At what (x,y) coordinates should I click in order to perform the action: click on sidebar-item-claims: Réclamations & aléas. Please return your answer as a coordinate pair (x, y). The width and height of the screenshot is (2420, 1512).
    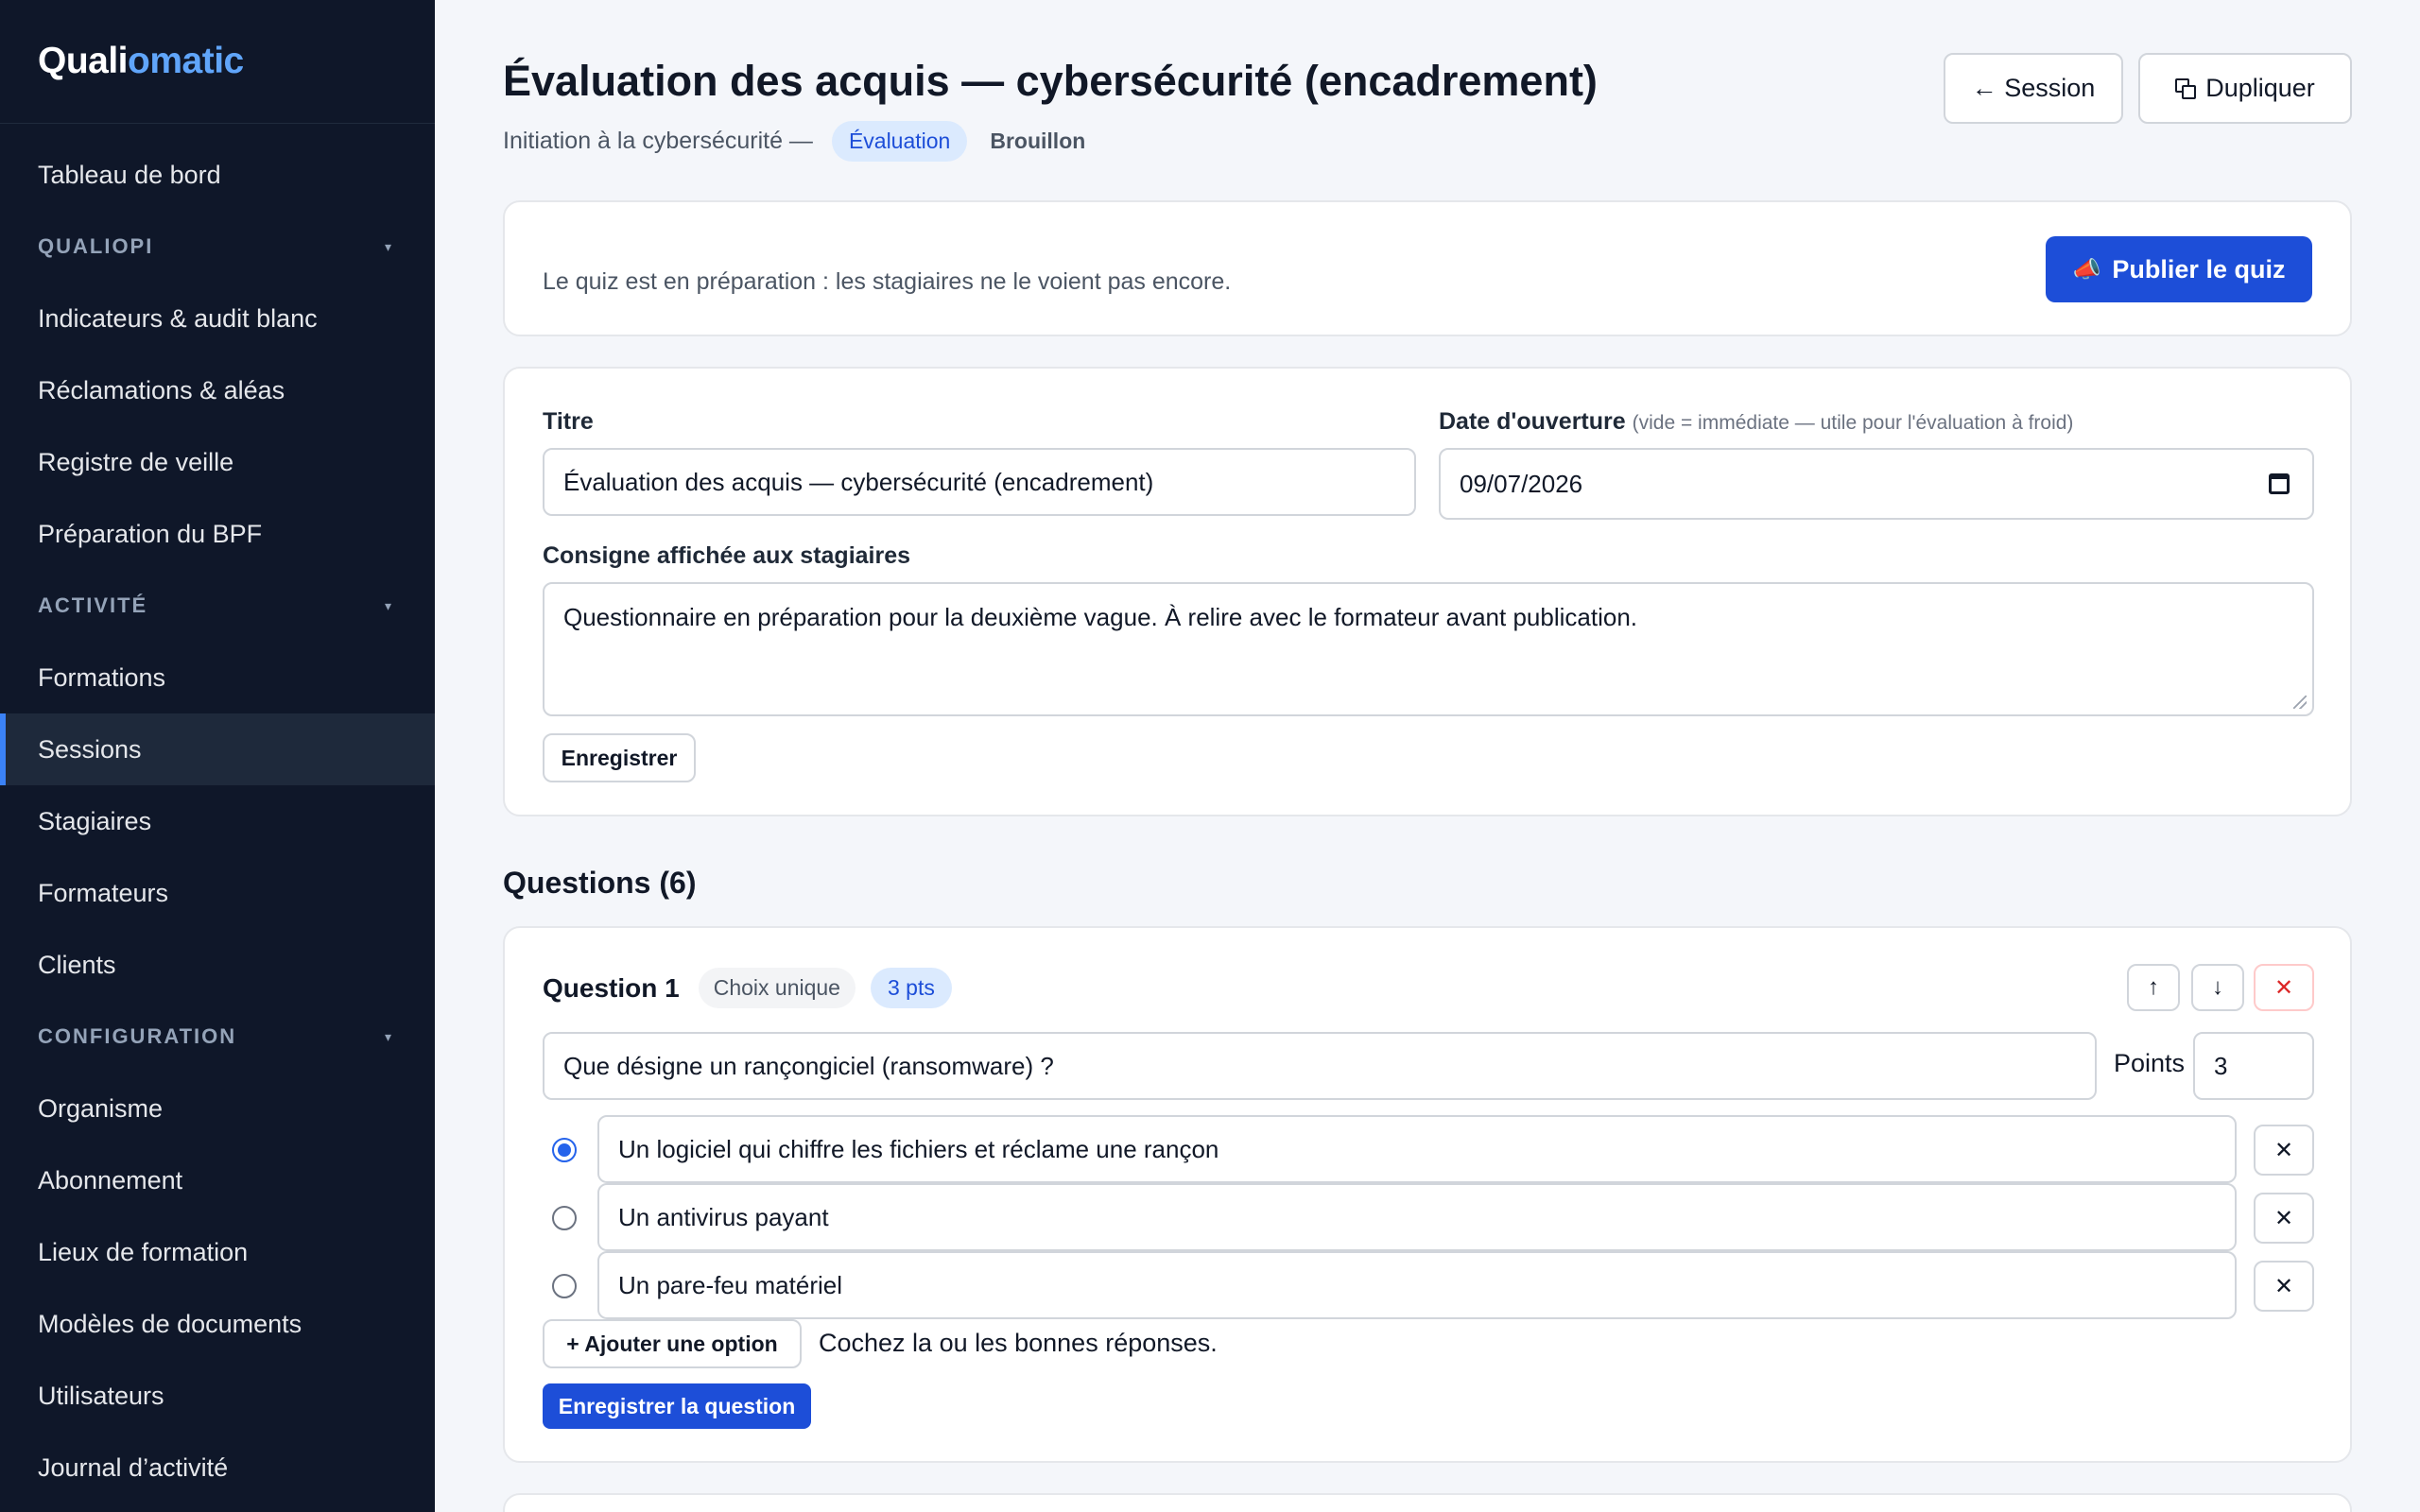
    Looking at the image, I should click on (218, 390).